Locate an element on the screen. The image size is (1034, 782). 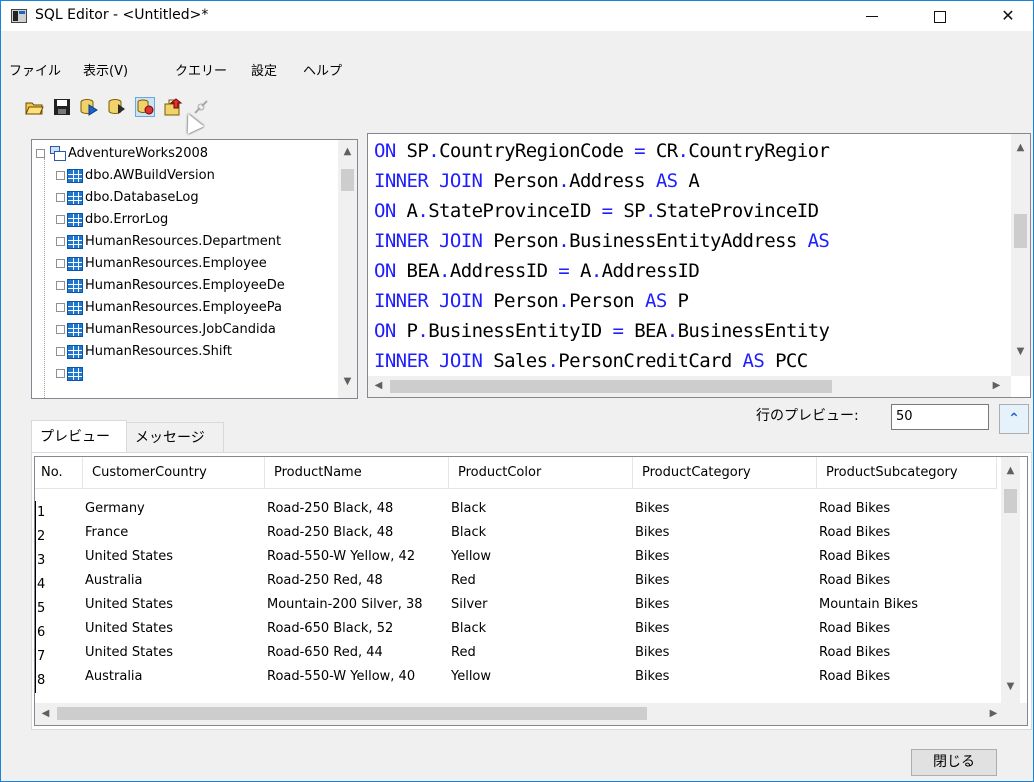
row-number: 7 is located at coordinates (57, 657).